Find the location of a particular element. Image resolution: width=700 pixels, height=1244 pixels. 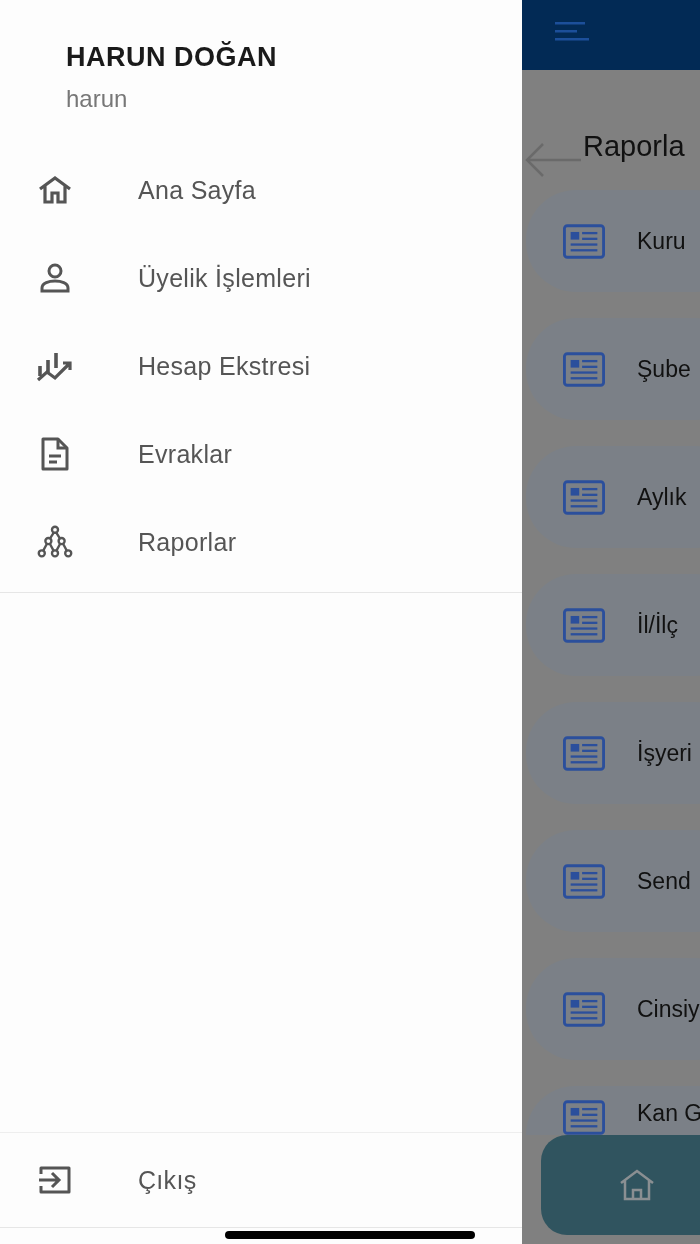

report-card: Kan G is located at coordinates (613, 1110).